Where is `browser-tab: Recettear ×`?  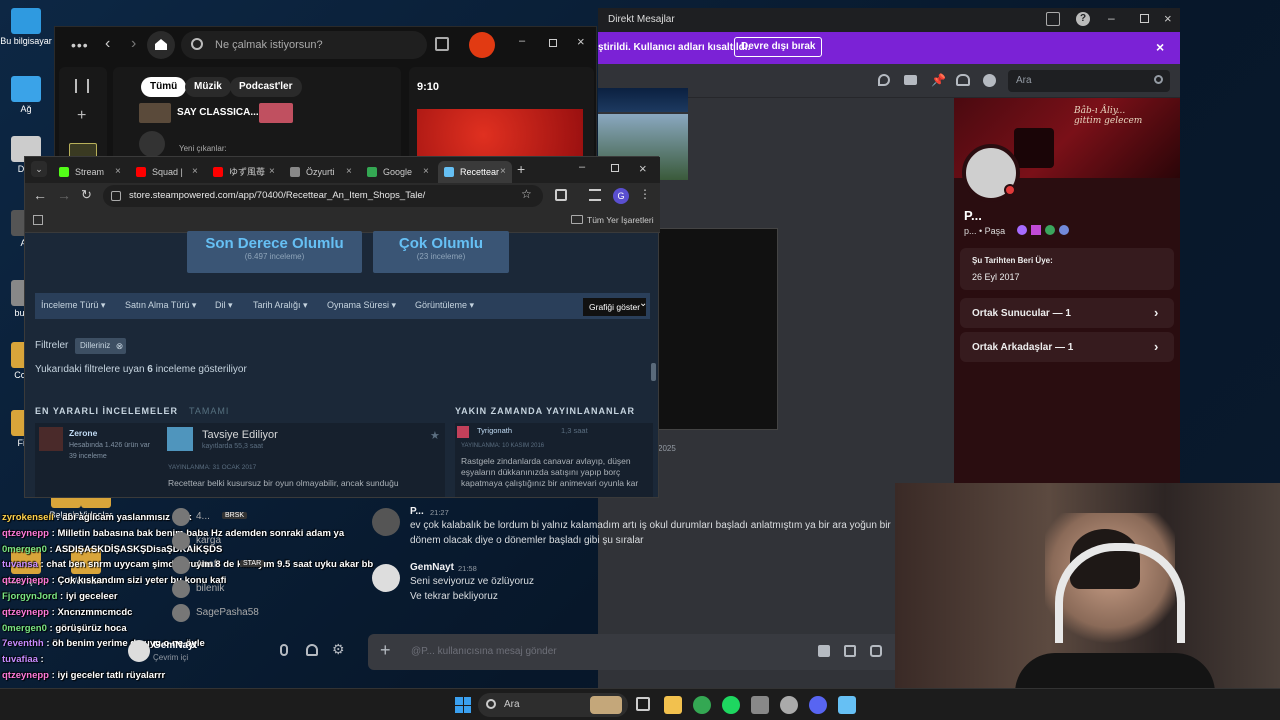
browser-tab: Recettear × is located at coordinates (475, 172).